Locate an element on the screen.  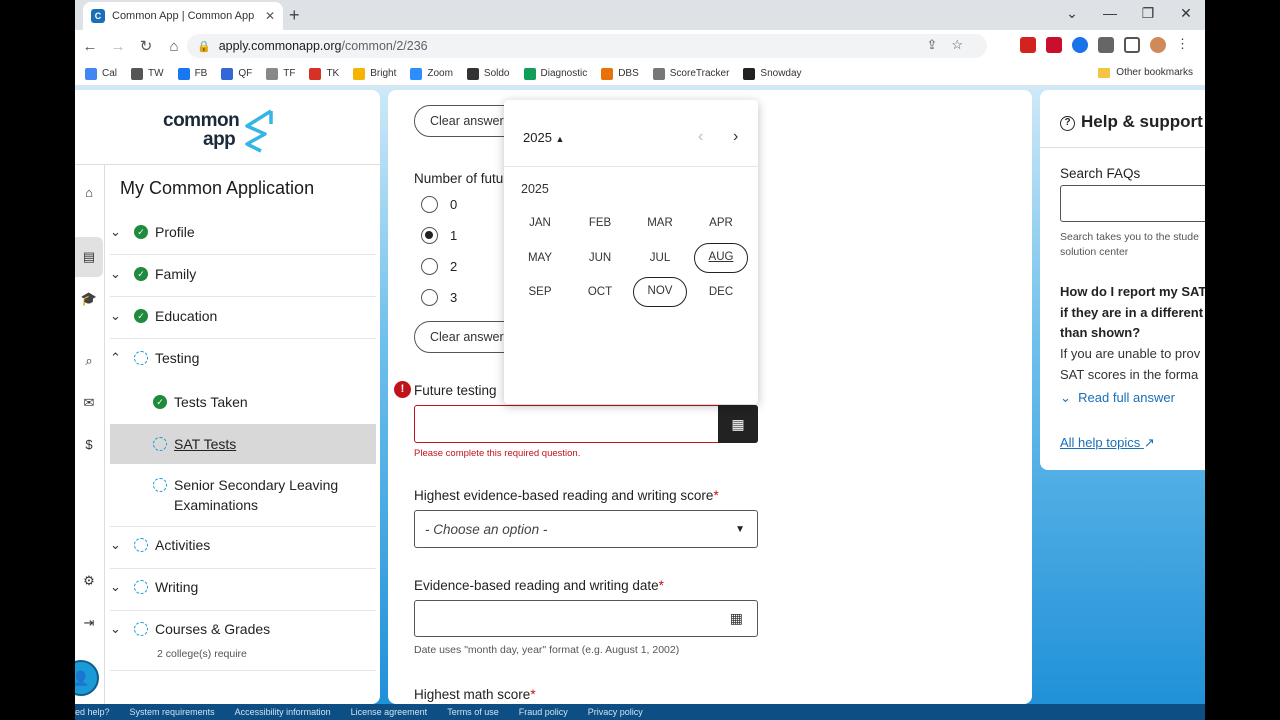
url-bar: 🔒 apply.commonapp.org/common/2/236 ⇪☆ is located at coordinates (587, 46).